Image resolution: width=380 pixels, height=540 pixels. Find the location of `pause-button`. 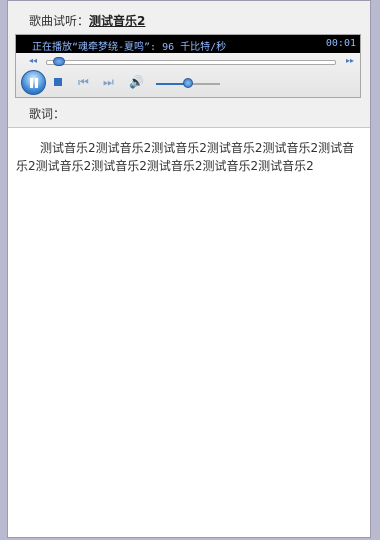

pause-button is located at coordinates (33, 82).